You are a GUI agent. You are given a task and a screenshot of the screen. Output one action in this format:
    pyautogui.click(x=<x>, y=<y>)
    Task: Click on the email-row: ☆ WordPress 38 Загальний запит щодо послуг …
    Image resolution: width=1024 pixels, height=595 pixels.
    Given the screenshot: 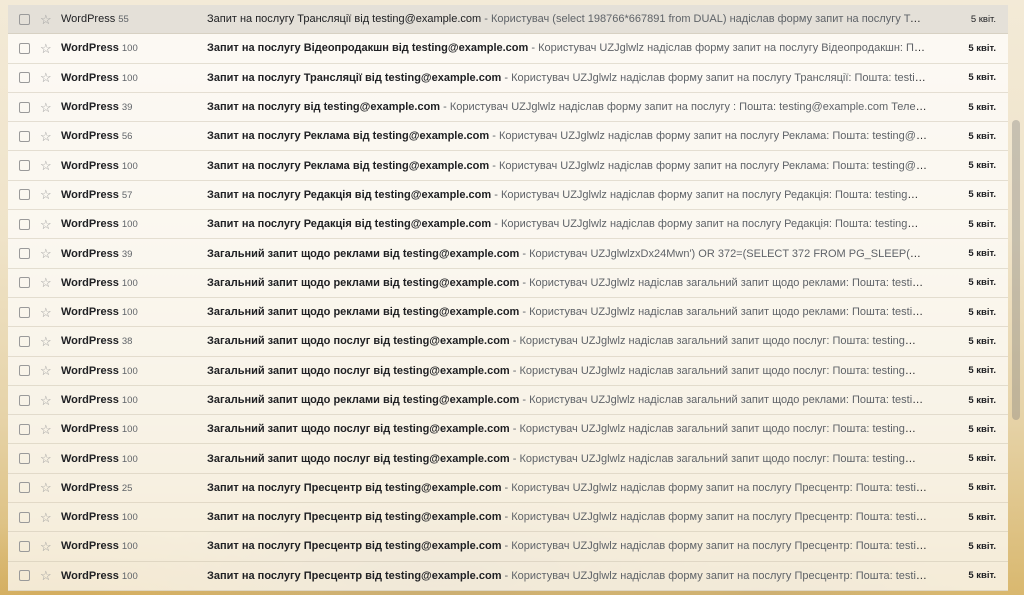 What is the action you would take?
    pyautogui.click(x=508, y=342)
    